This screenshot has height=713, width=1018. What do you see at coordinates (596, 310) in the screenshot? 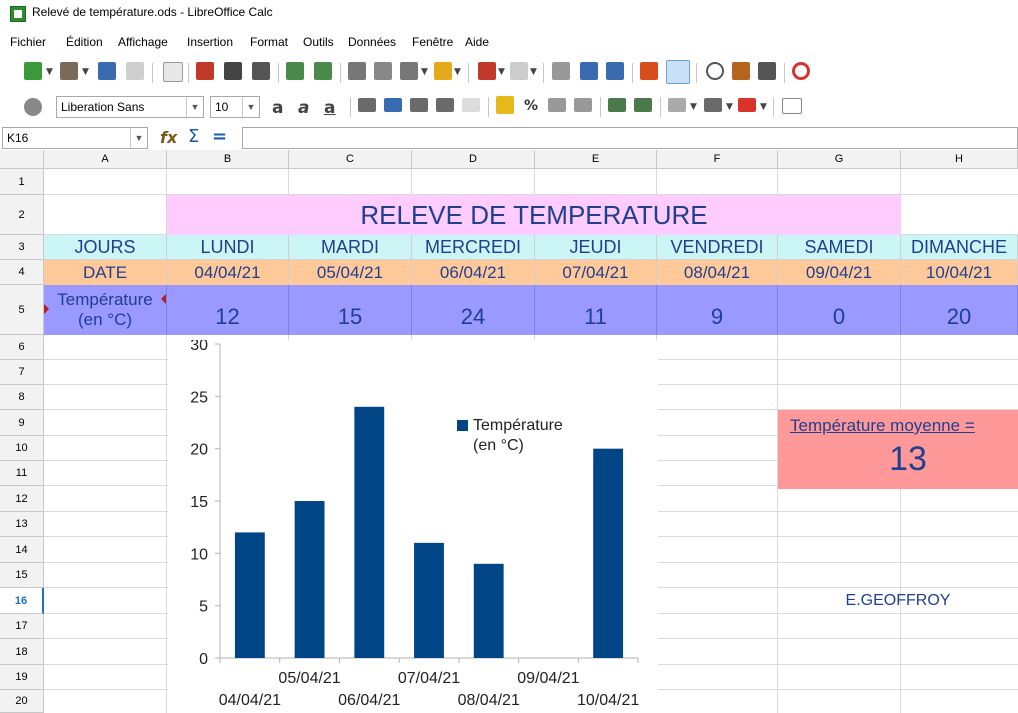
I see `temp-cell: 11` at bounding box center [596, 310].